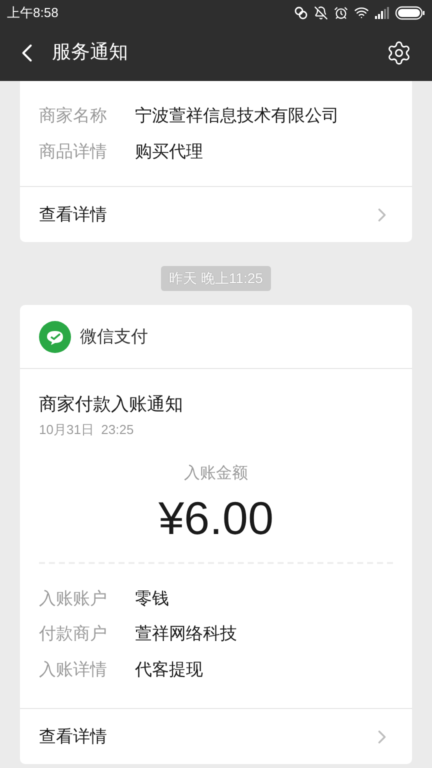  What do you see at coordinates (216, 518) in the screenshot?
I see `amount: ¥6.00` at bounding box center [216, 518].